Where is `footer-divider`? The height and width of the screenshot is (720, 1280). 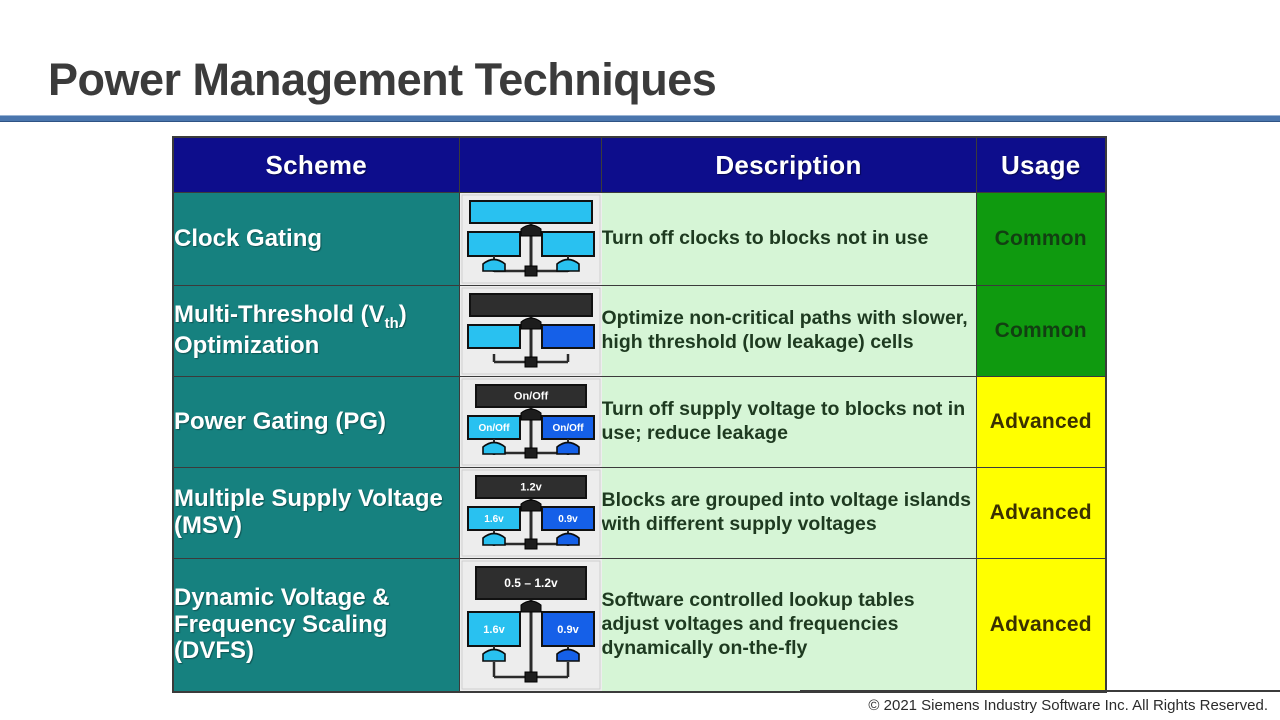 footer-divider is located at coordinates (1040, 691).